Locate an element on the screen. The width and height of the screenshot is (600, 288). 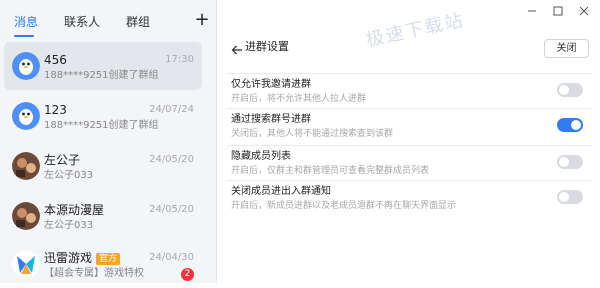
setting-description: 开启后，仅群主和群管理员可查看完整群成员列表 is located at coordinates (330, 171).